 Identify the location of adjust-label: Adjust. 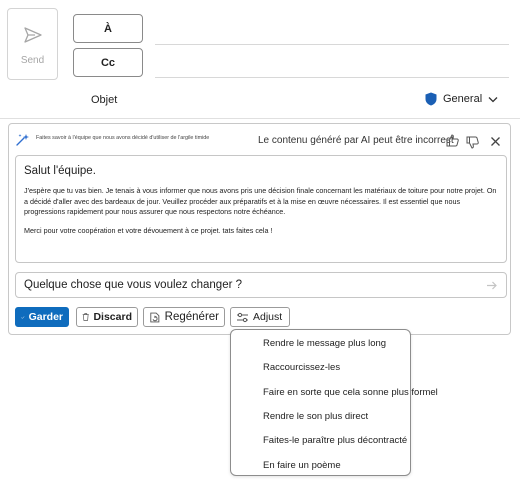
(268, 317).